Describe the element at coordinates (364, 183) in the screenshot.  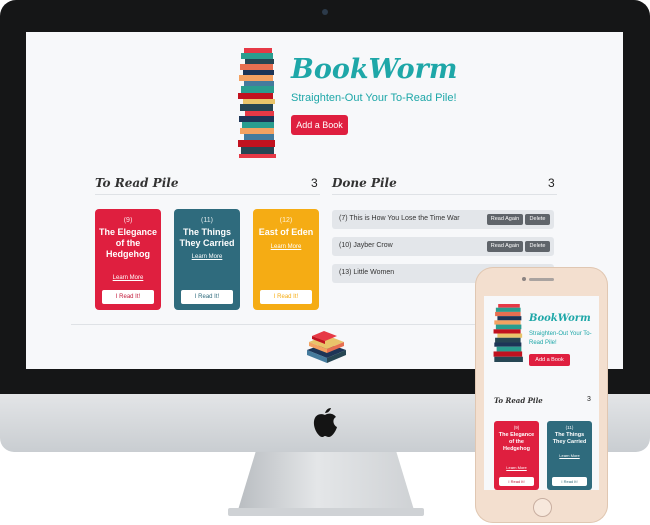
I see `done-pile-title: Done Pile` at that location.